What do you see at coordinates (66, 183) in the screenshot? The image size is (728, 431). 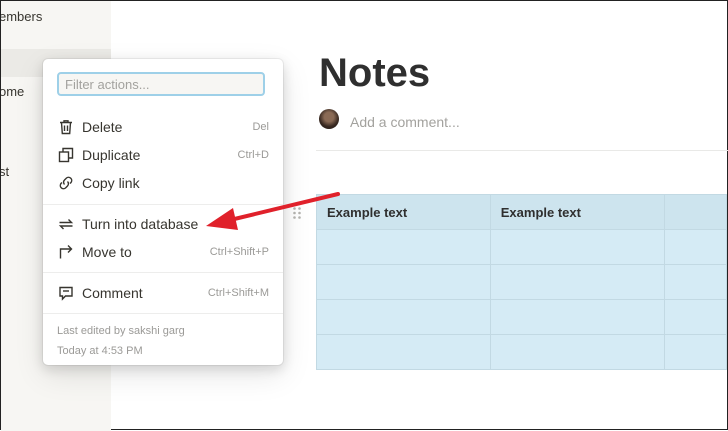 I see `link-icon` at bounding box center [66, 183].